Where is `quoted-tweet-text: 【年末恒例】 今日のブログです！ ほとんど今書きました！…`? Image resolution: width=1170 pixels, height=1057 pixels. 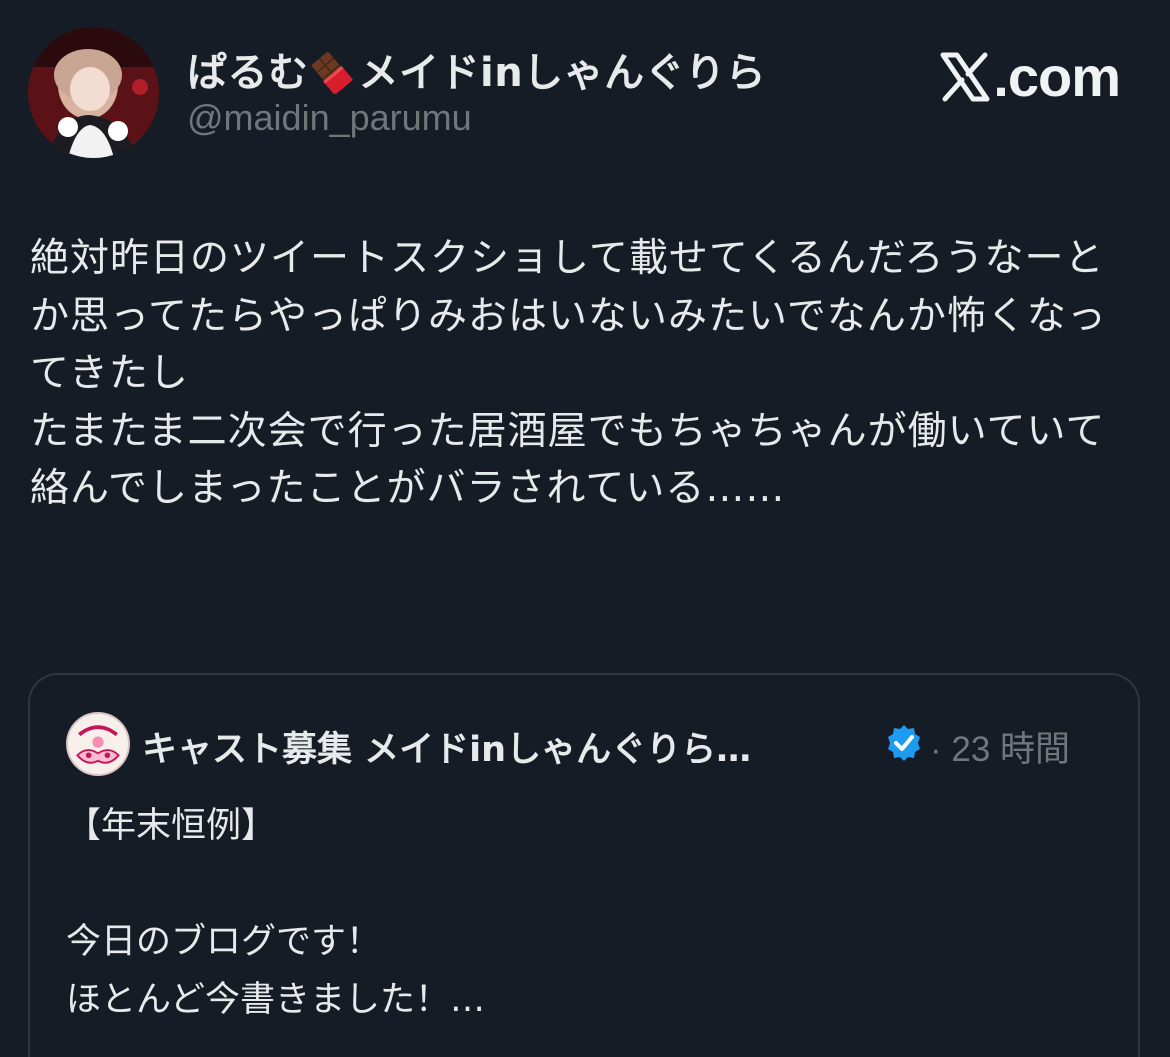 quoted-tweet-text: 【年末恒例】 今日のブログです！ ほとんど今書きました！… is located at coordinates (275, 913).